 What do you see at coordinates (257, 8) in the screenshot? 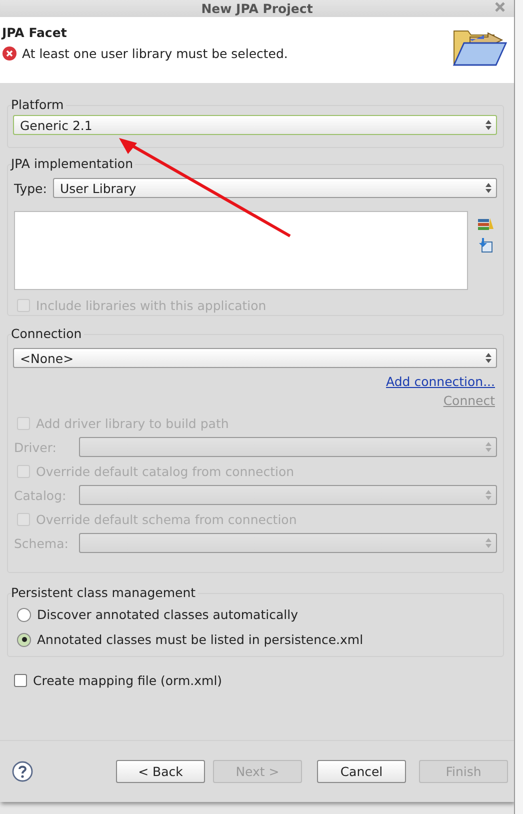
I see `window-title: New JPA Project` at bounding box center [257, 8].